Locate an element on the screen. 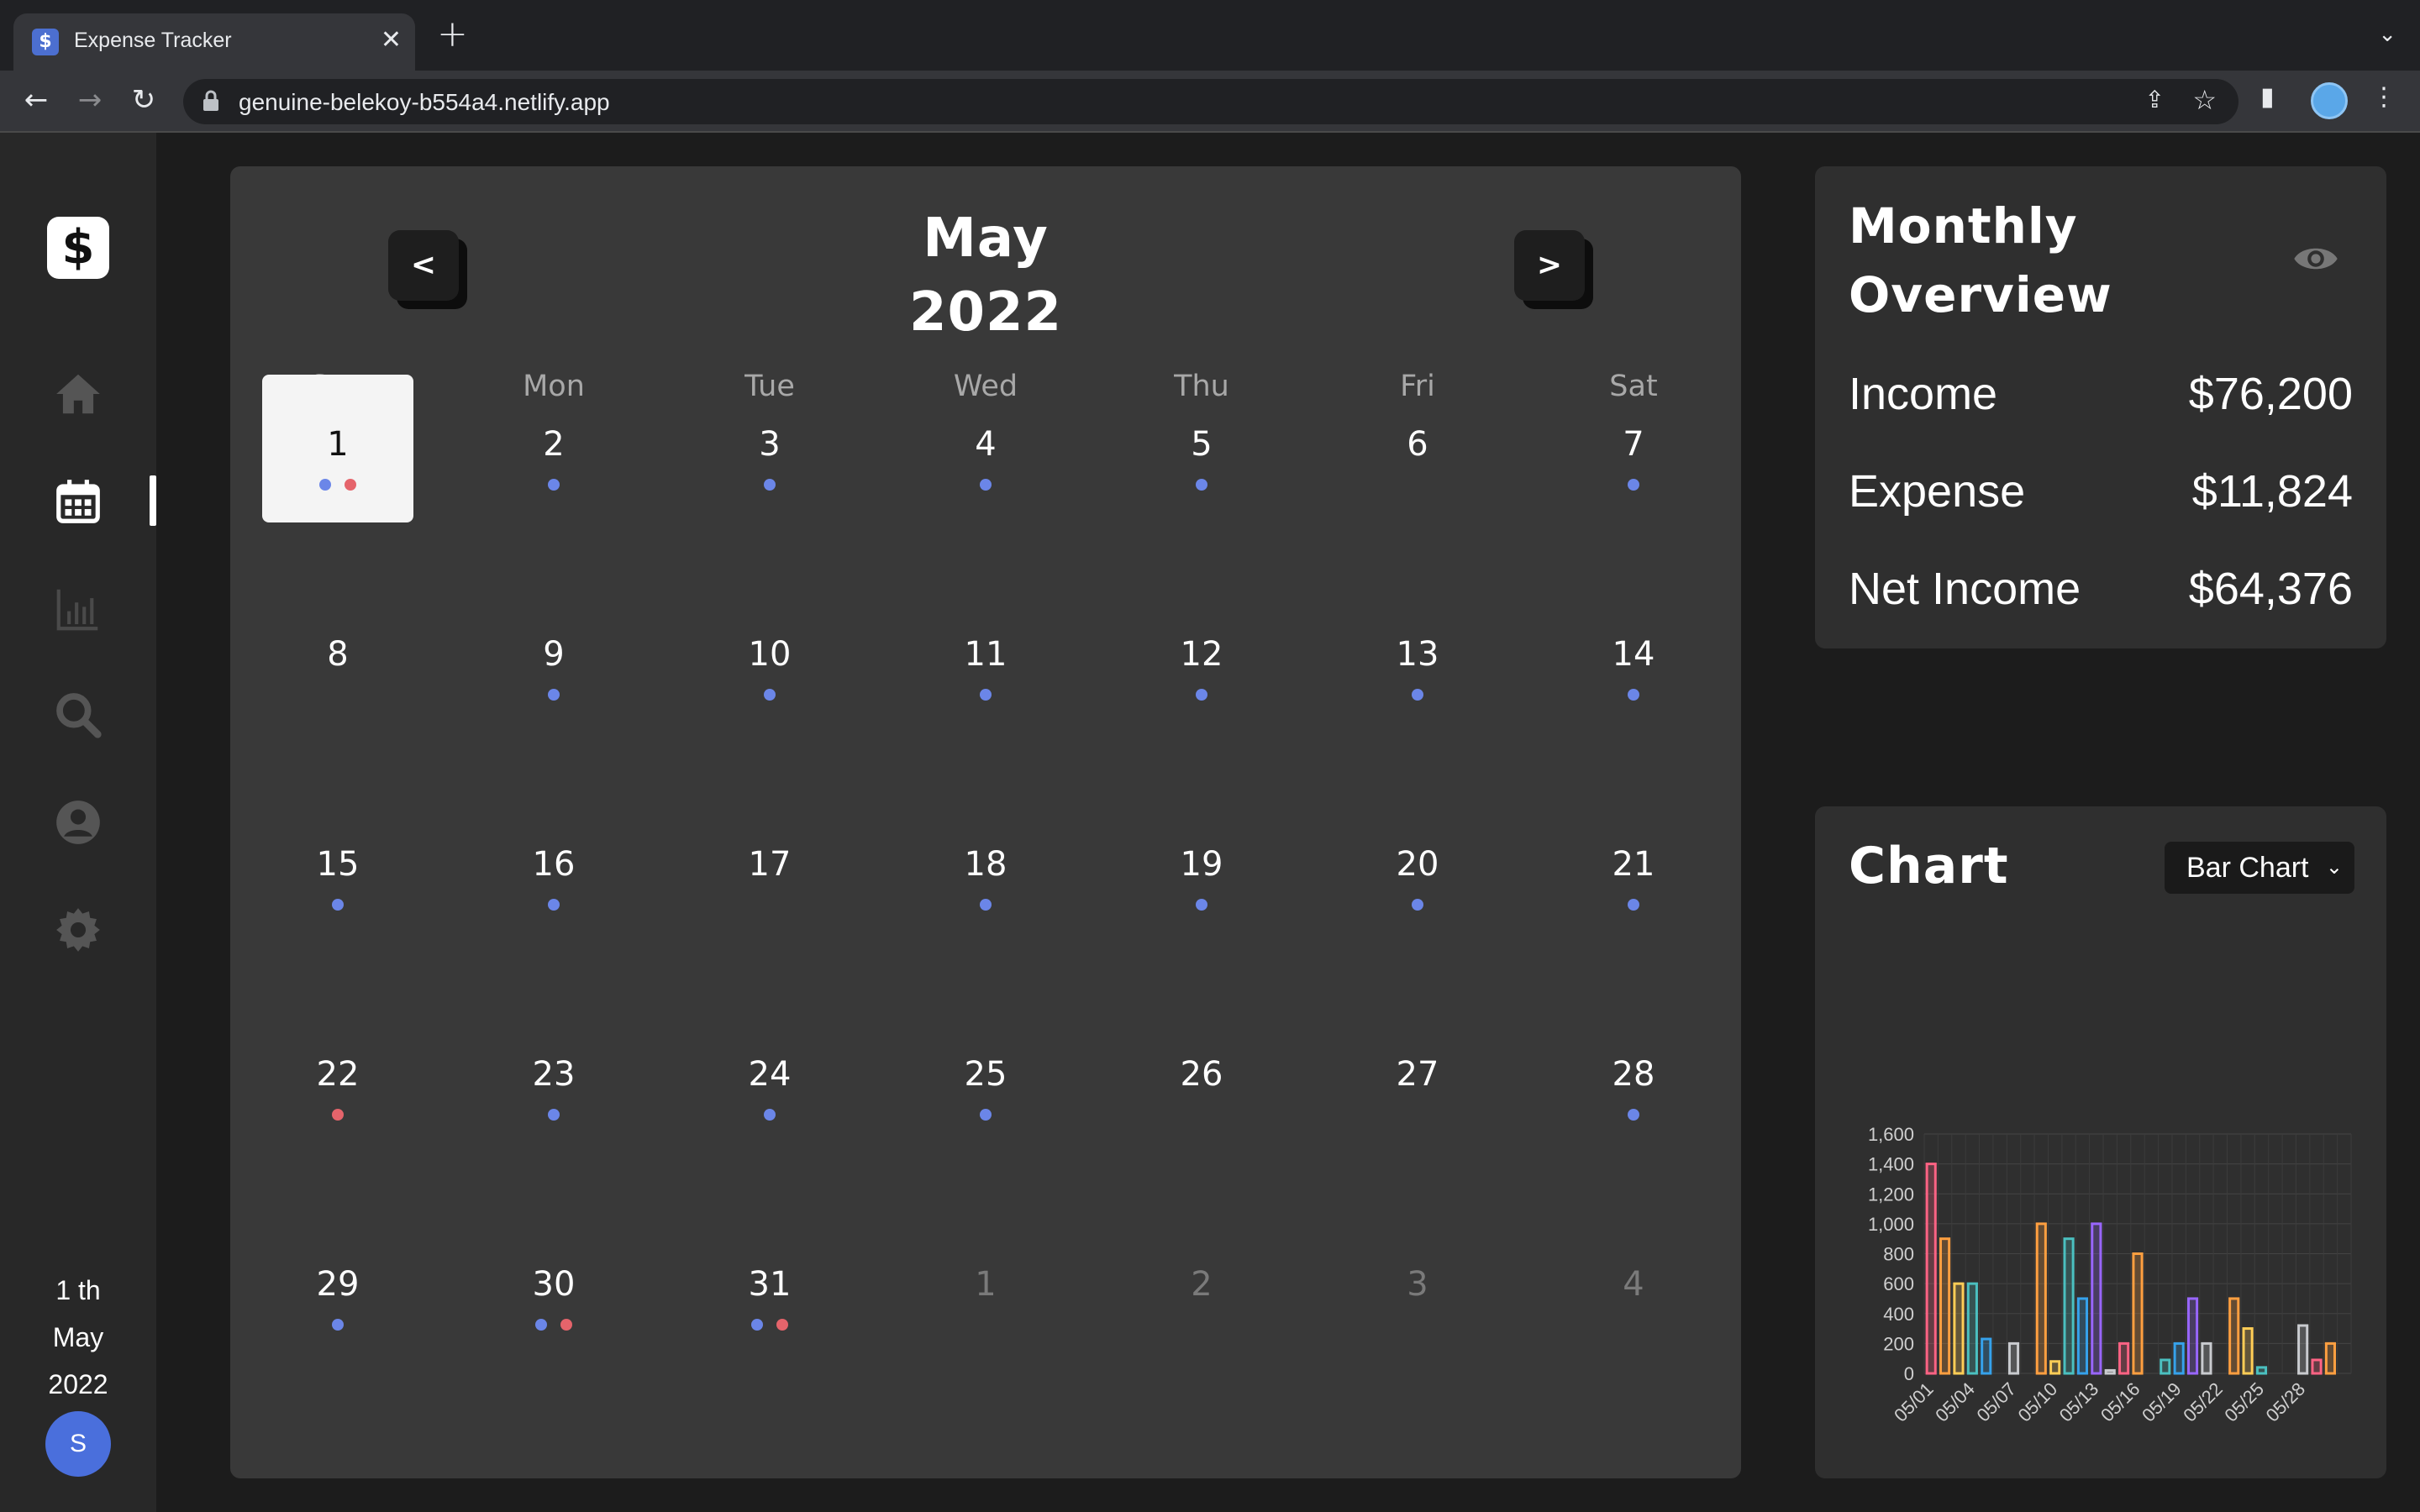 The image size is (2420, 1512). calendar-day: 24 is located at coordinates (769, 1078).